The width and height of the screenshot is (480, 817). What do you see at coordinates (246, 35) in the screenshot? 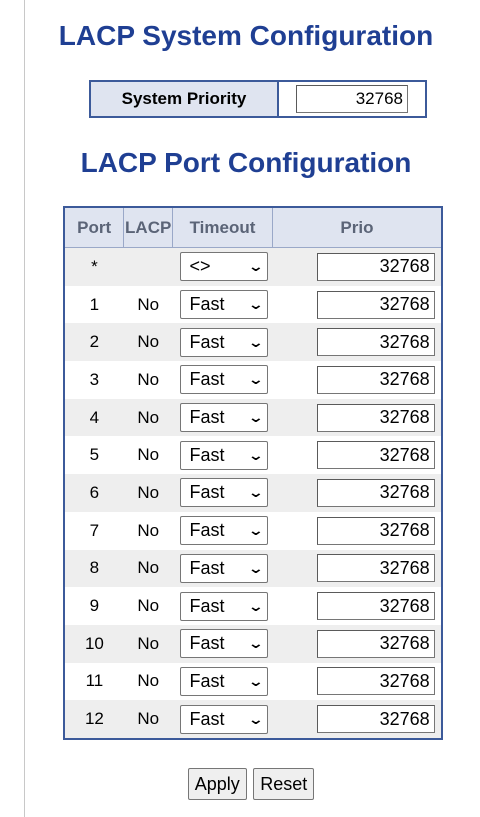
I see `system-config-title: LACP System Configuration` at bounding box center [246, 35].